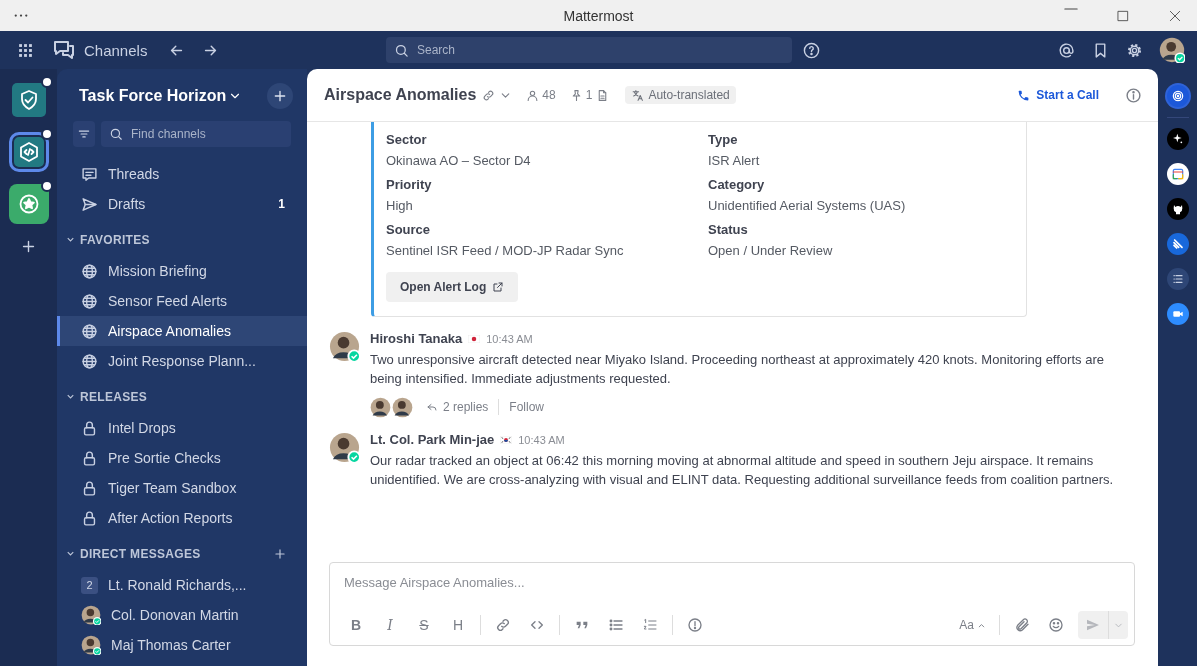  Describe the element at coordinates (1133, 95) in the screenshot. I see `info-icon` at that location.